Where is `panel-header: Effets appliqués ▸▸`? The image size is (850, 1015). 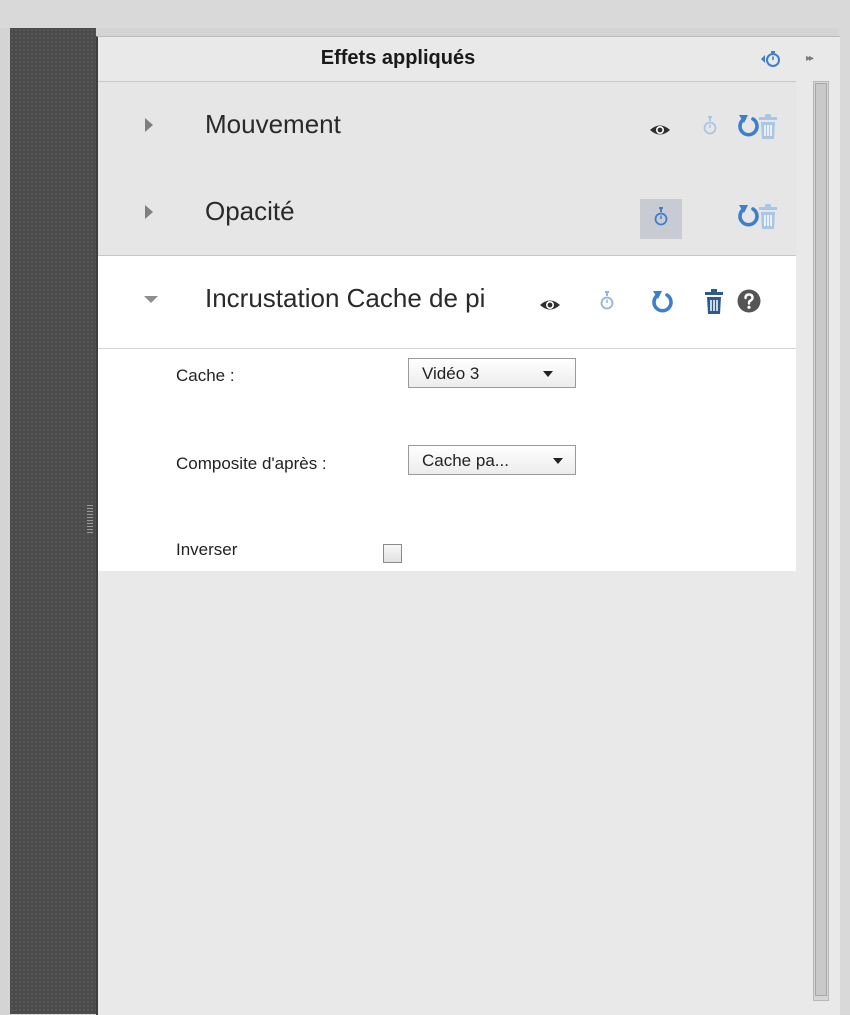 panel-header: Effets appliqués ▸▸ is located at coordinates (469, 59).